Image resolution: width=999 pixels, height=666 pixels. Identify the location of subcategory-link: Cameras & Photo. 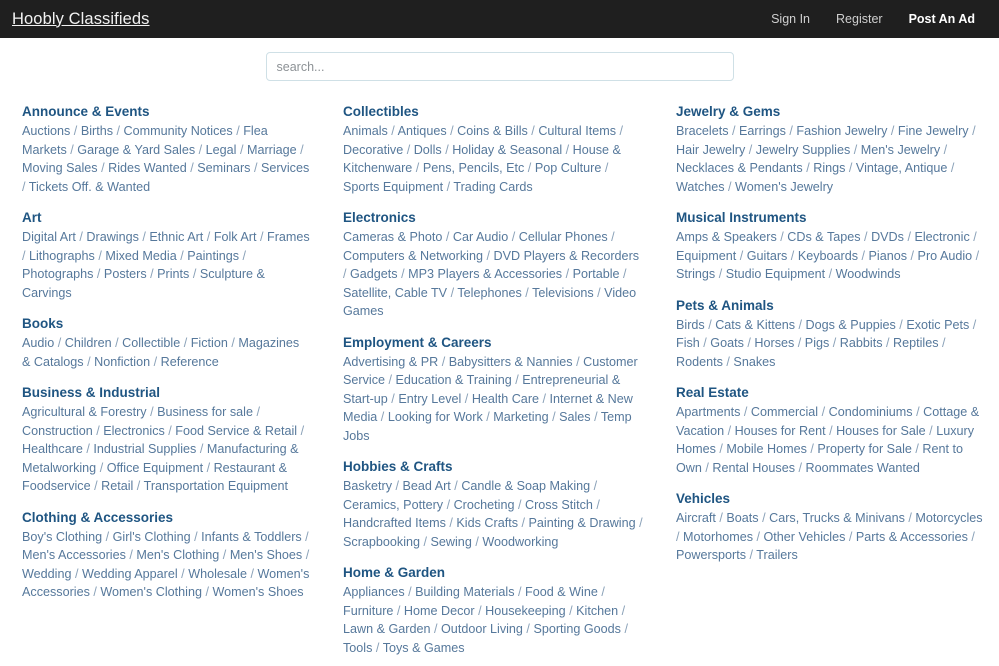
(392, 237).